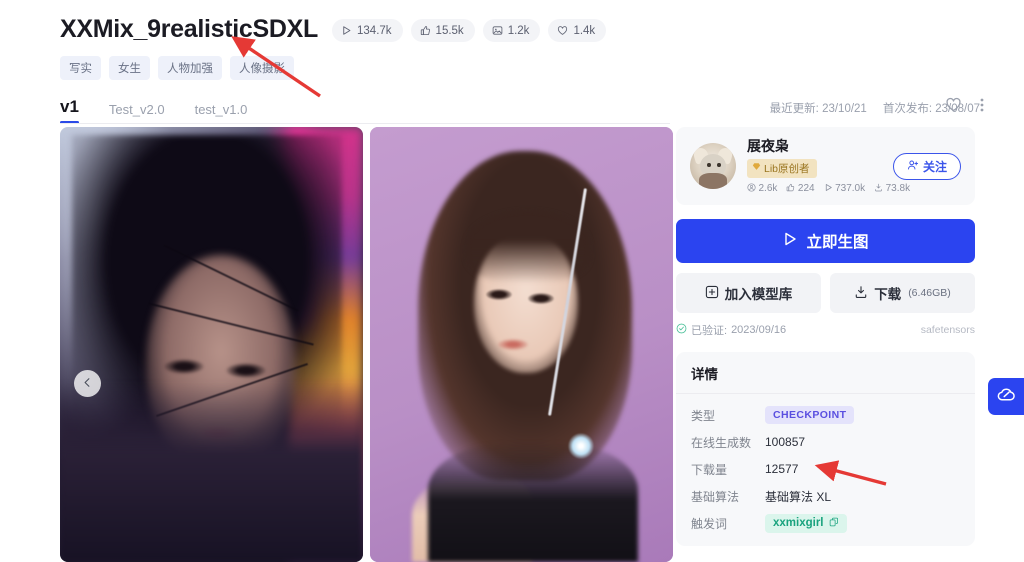 The height and width of the screenshot is (562, 1024). I want to click on more-vertical-icon, so click(982, 107).